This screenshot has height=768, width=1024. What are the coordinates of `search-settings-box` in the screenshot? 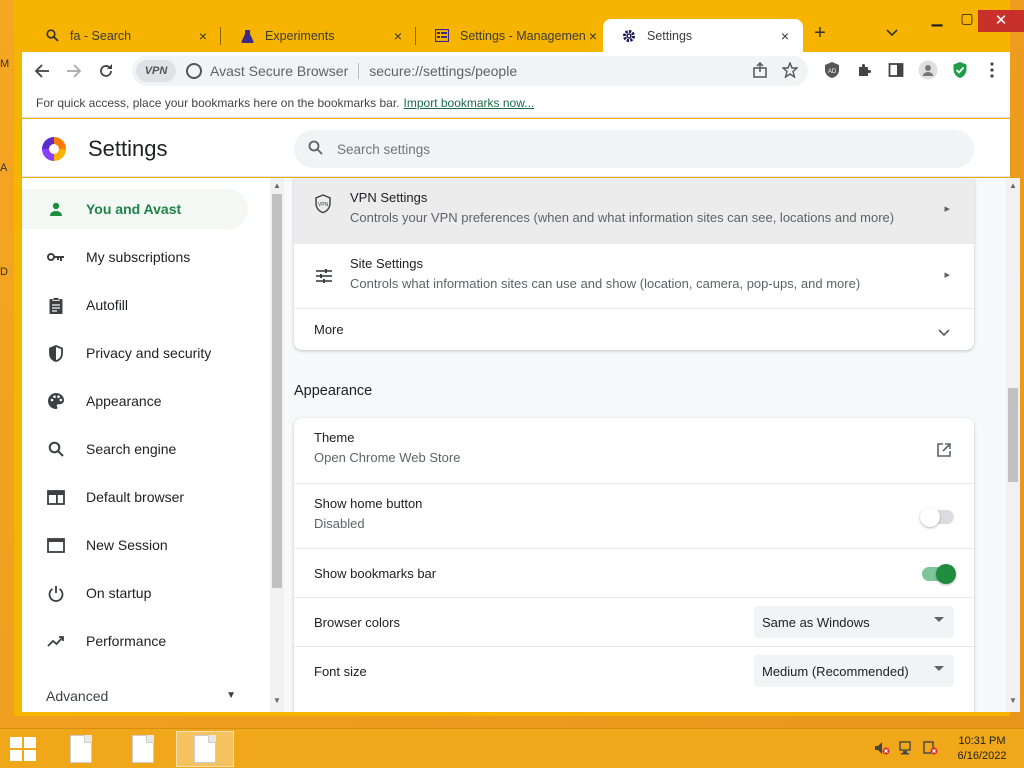 It's located at (634, 149).